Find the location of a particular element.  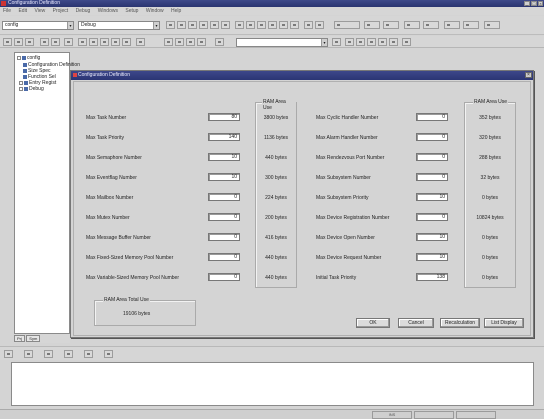

menu-file: File is located at coordinates (7, 11).